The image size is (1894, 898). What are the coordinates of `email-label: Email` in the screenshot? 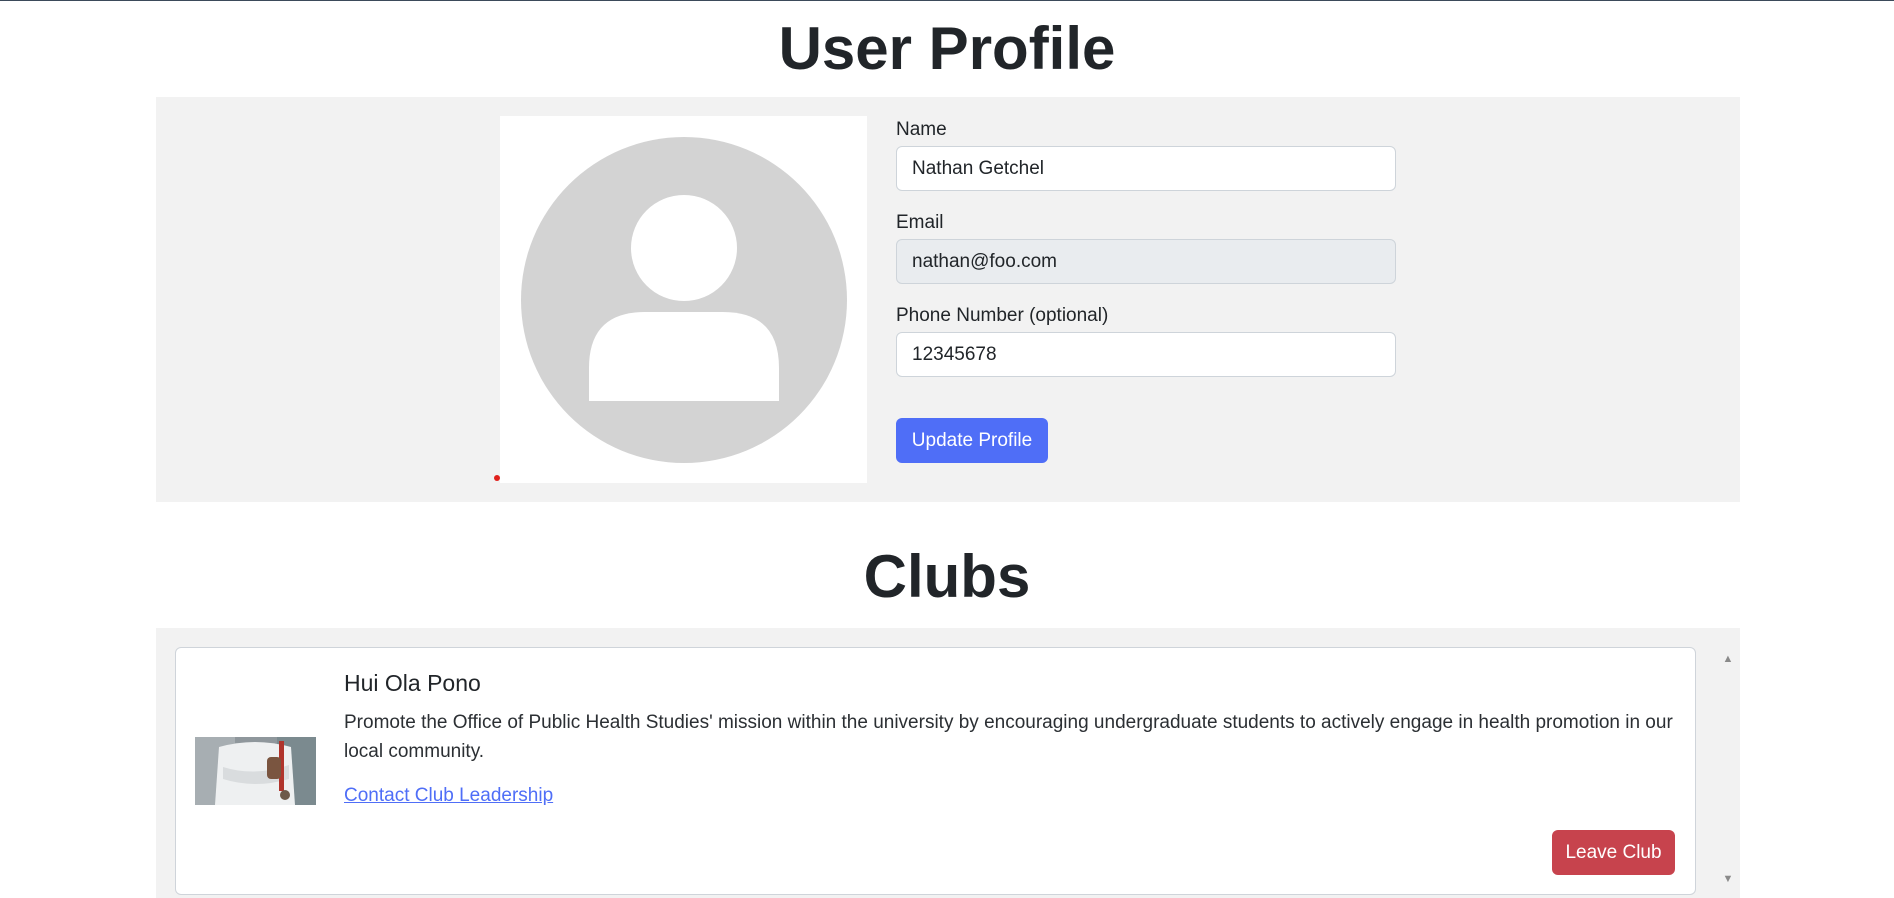 It's located at (920, 222).